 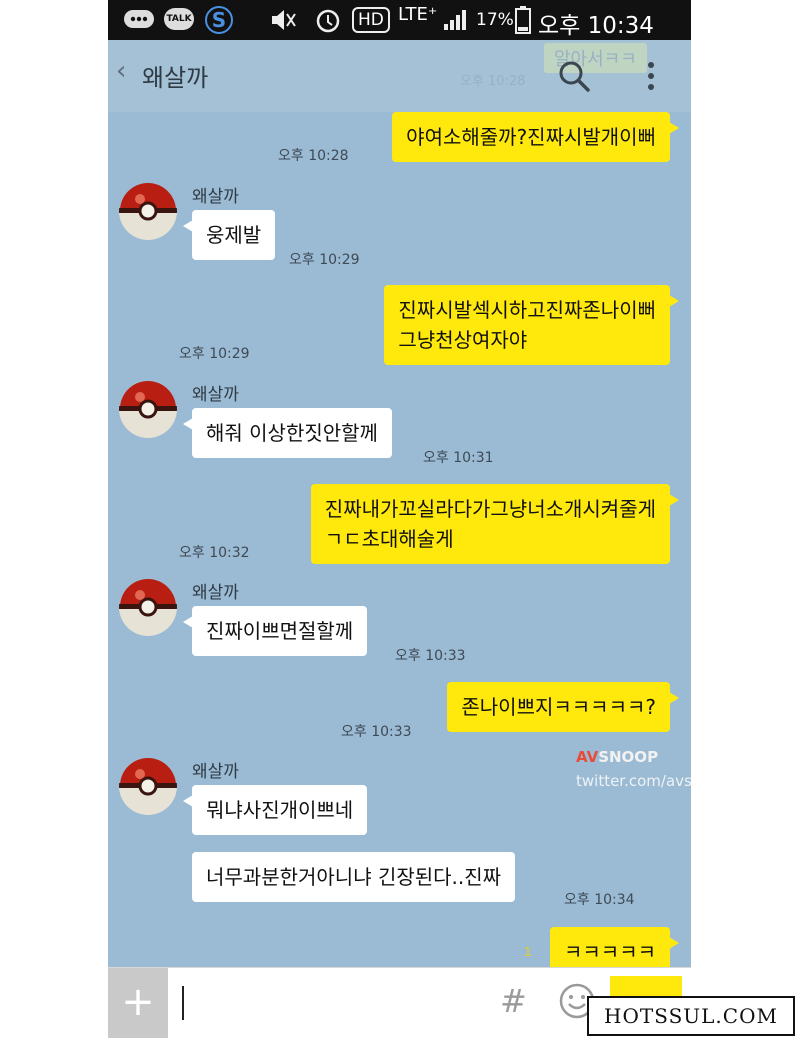 I want to click on logo-part-a: AV, so click(x=587, y=757).